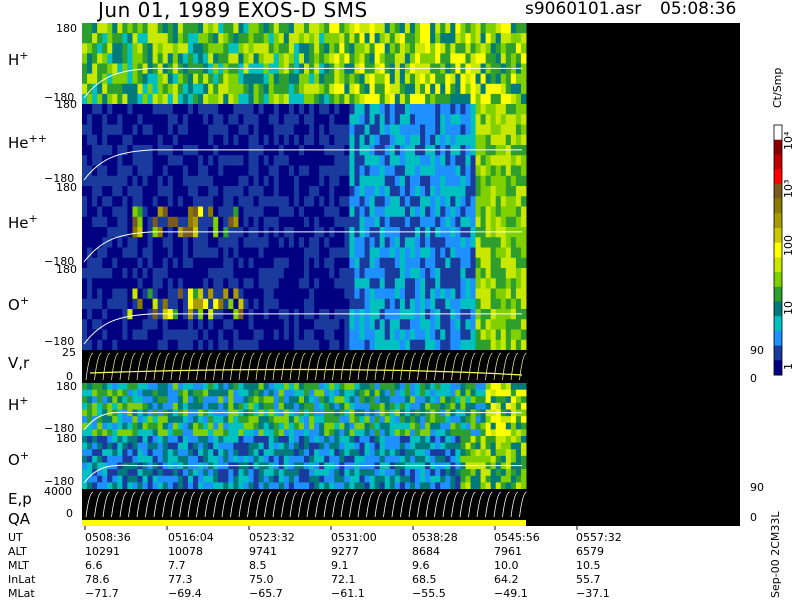  I want to click on orbit-cell: 0538:28, so click(435, 537).